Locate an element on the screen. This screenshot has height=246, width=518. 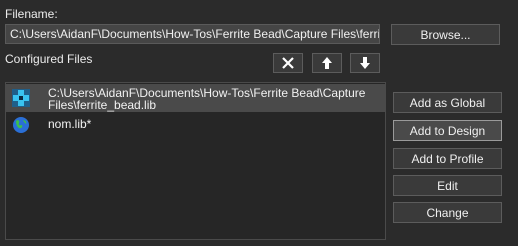
design-library-icon is located at coordinates (21, 98).